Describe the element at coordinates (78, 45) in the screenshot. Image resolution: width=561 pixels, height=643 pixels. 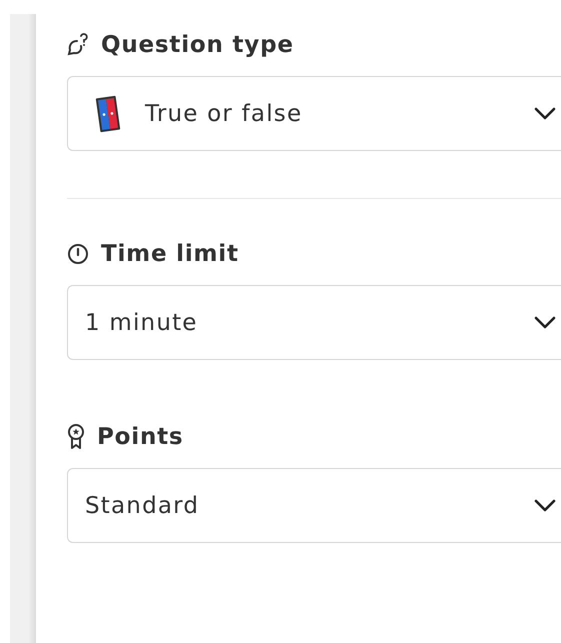
I see `question-bubble-icon` at that location.